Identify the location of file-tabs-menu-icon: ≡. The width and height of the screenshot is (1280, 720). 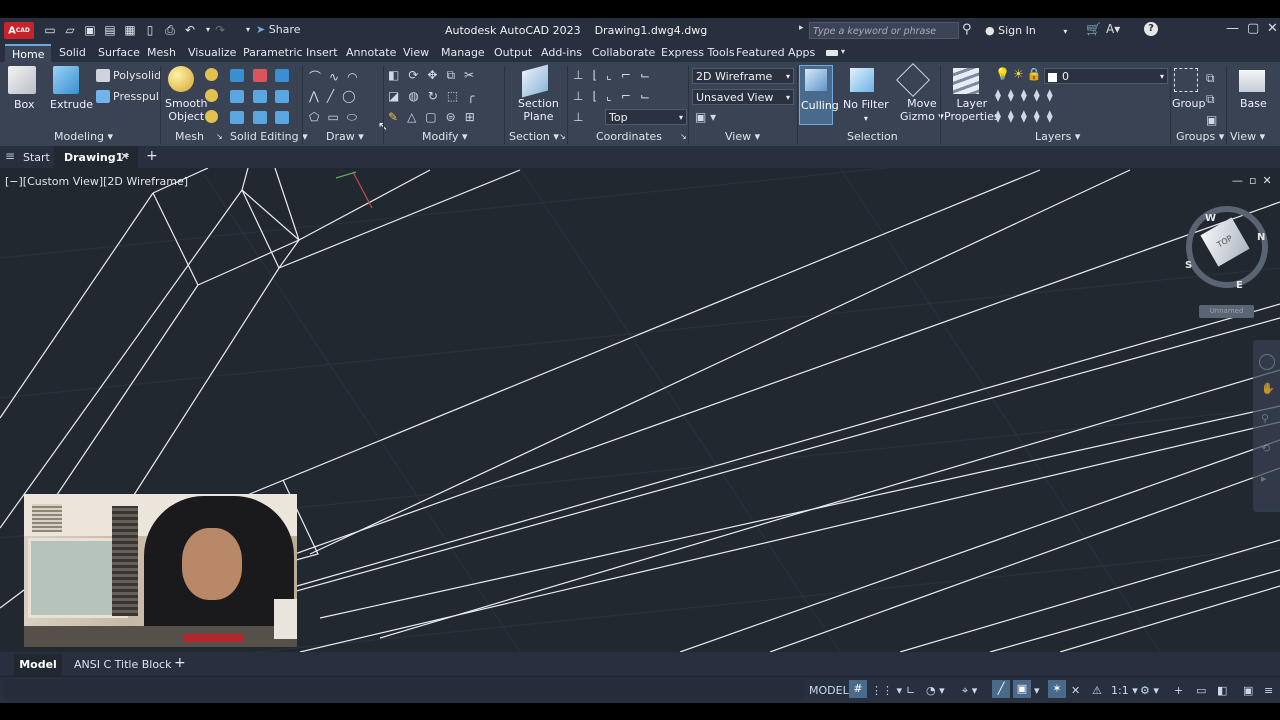
(10, 156).